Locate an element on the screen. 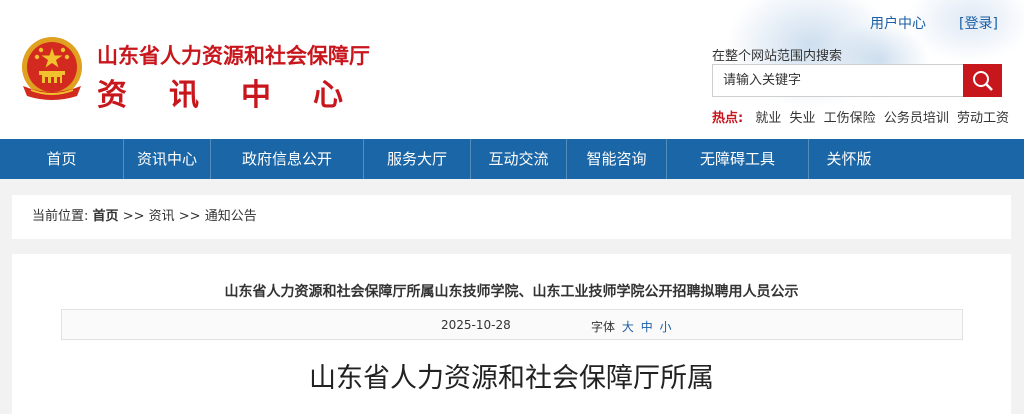  document-heading: 山东省人力资源和社会保障厅所属 is located at coordinates (511, 378).